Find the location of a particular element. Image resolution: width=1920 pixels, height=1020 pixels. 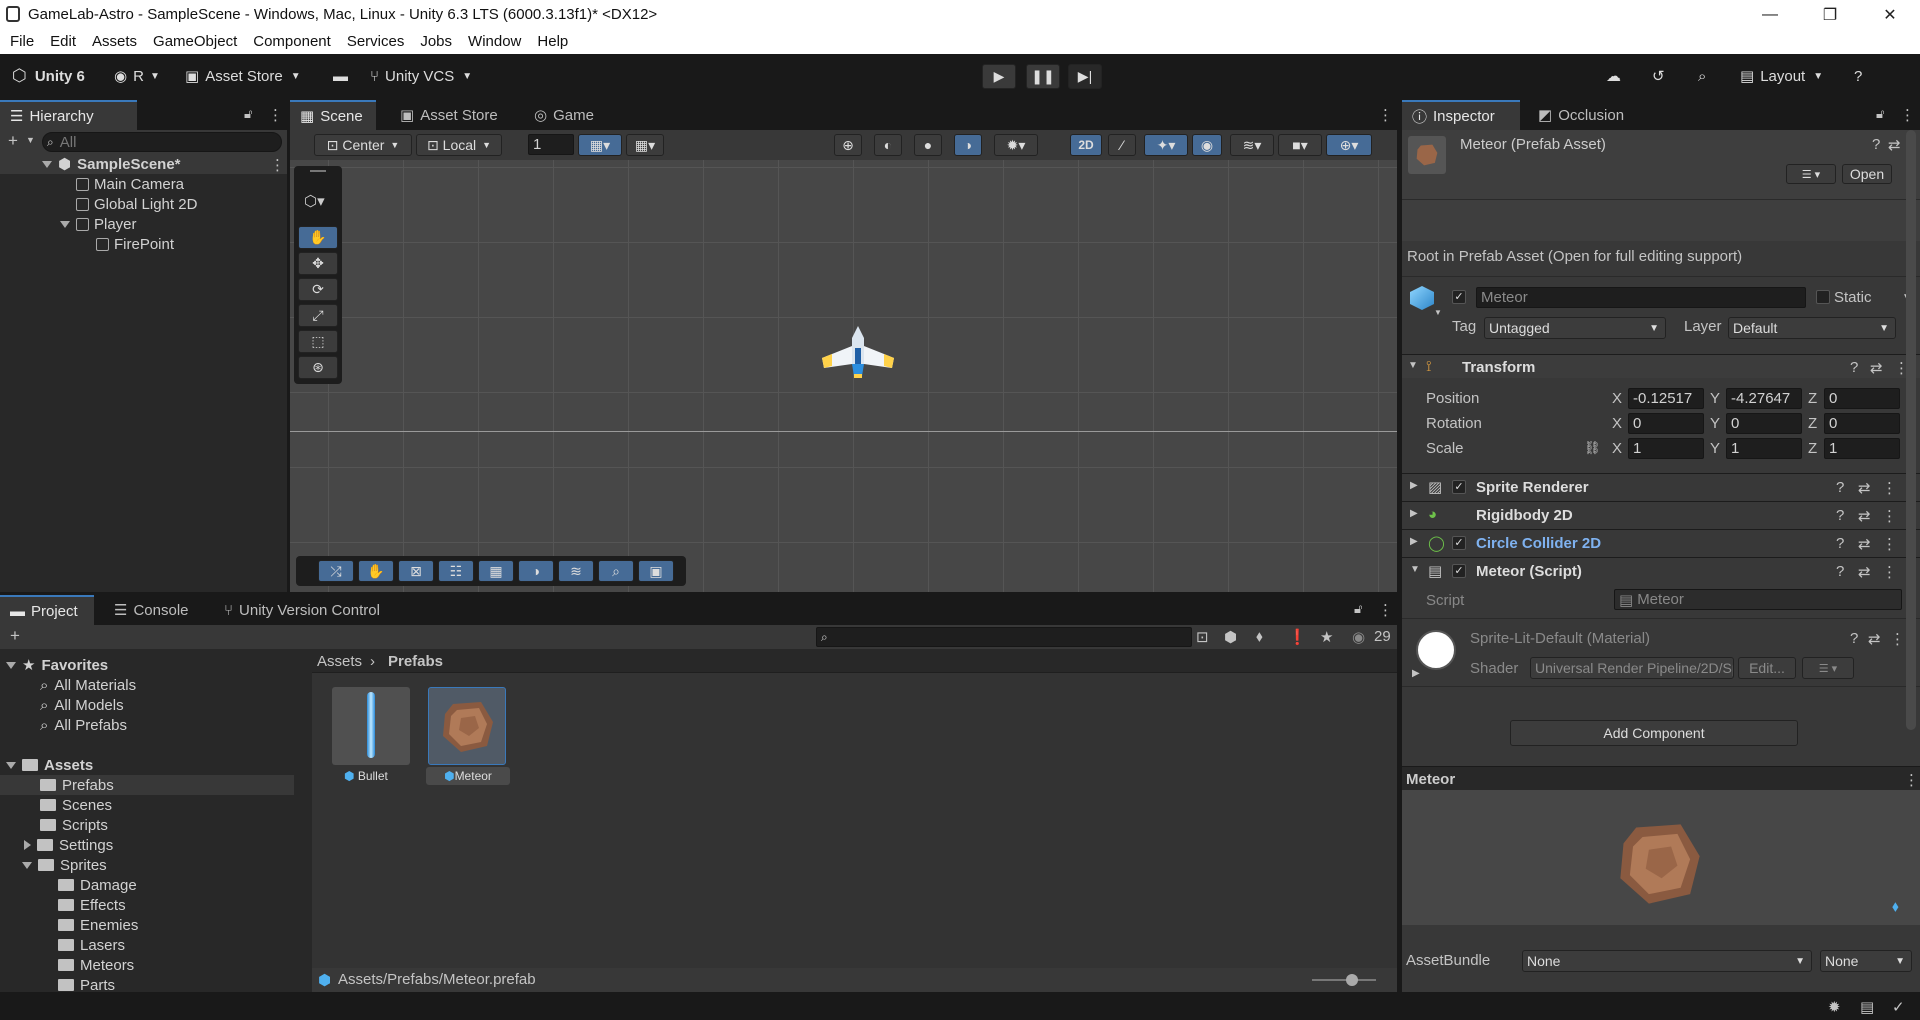

settings-icon: ⇄ is located at coordinates (1894, 145).